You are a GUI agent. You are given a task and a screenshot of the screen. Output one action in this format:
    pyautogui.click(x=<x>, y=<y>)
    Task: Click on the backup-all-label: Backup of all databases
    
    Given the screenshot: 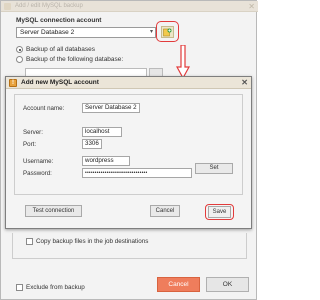 What is the action you would take?
    pyautogui.click(x=61, y=49)
    